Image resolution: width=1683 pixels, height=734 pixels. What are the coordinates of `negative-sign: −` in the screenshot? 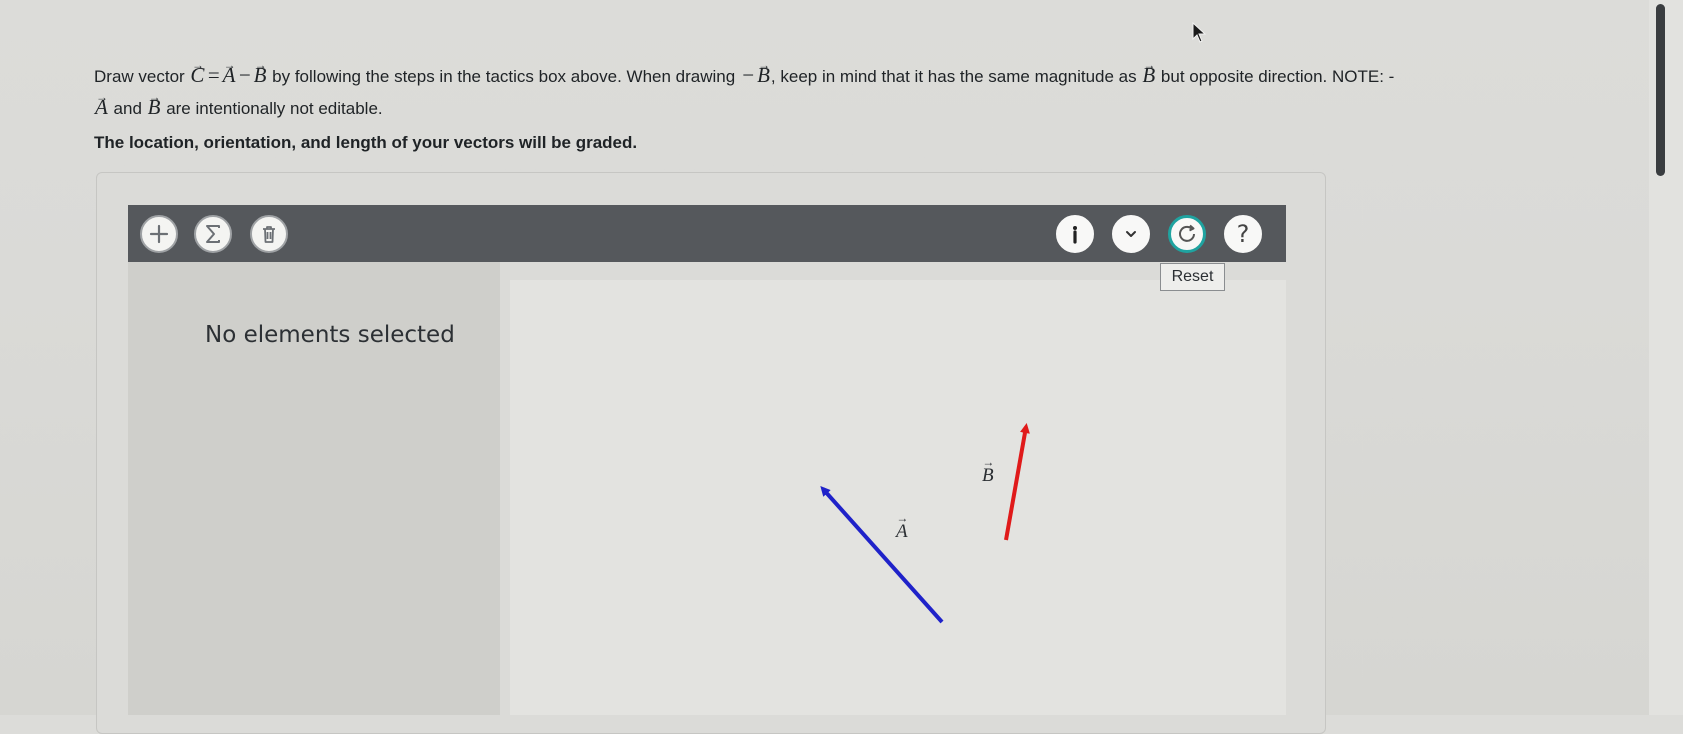 It's located at (748, 75).